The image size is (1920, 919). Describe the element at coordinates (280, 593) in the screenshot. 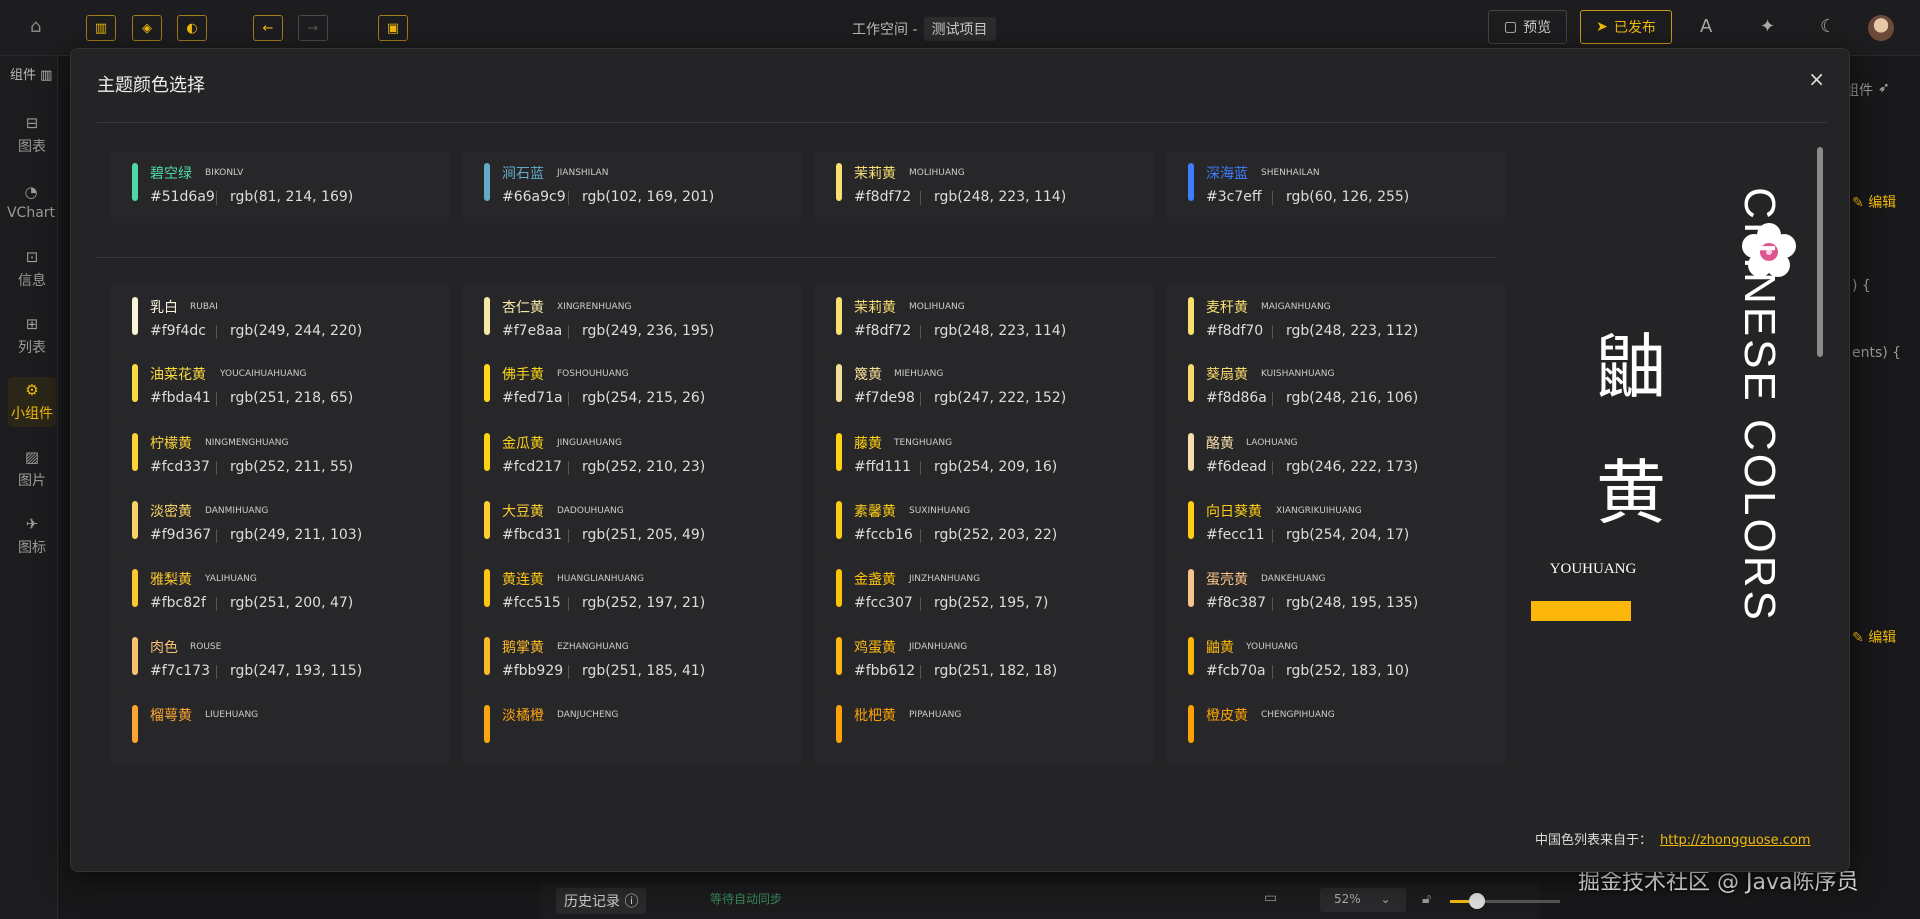

I see `color-card: 雅梨黄 YALIHUANG #fbc82f rgb(251, 200, 47)` at that location.